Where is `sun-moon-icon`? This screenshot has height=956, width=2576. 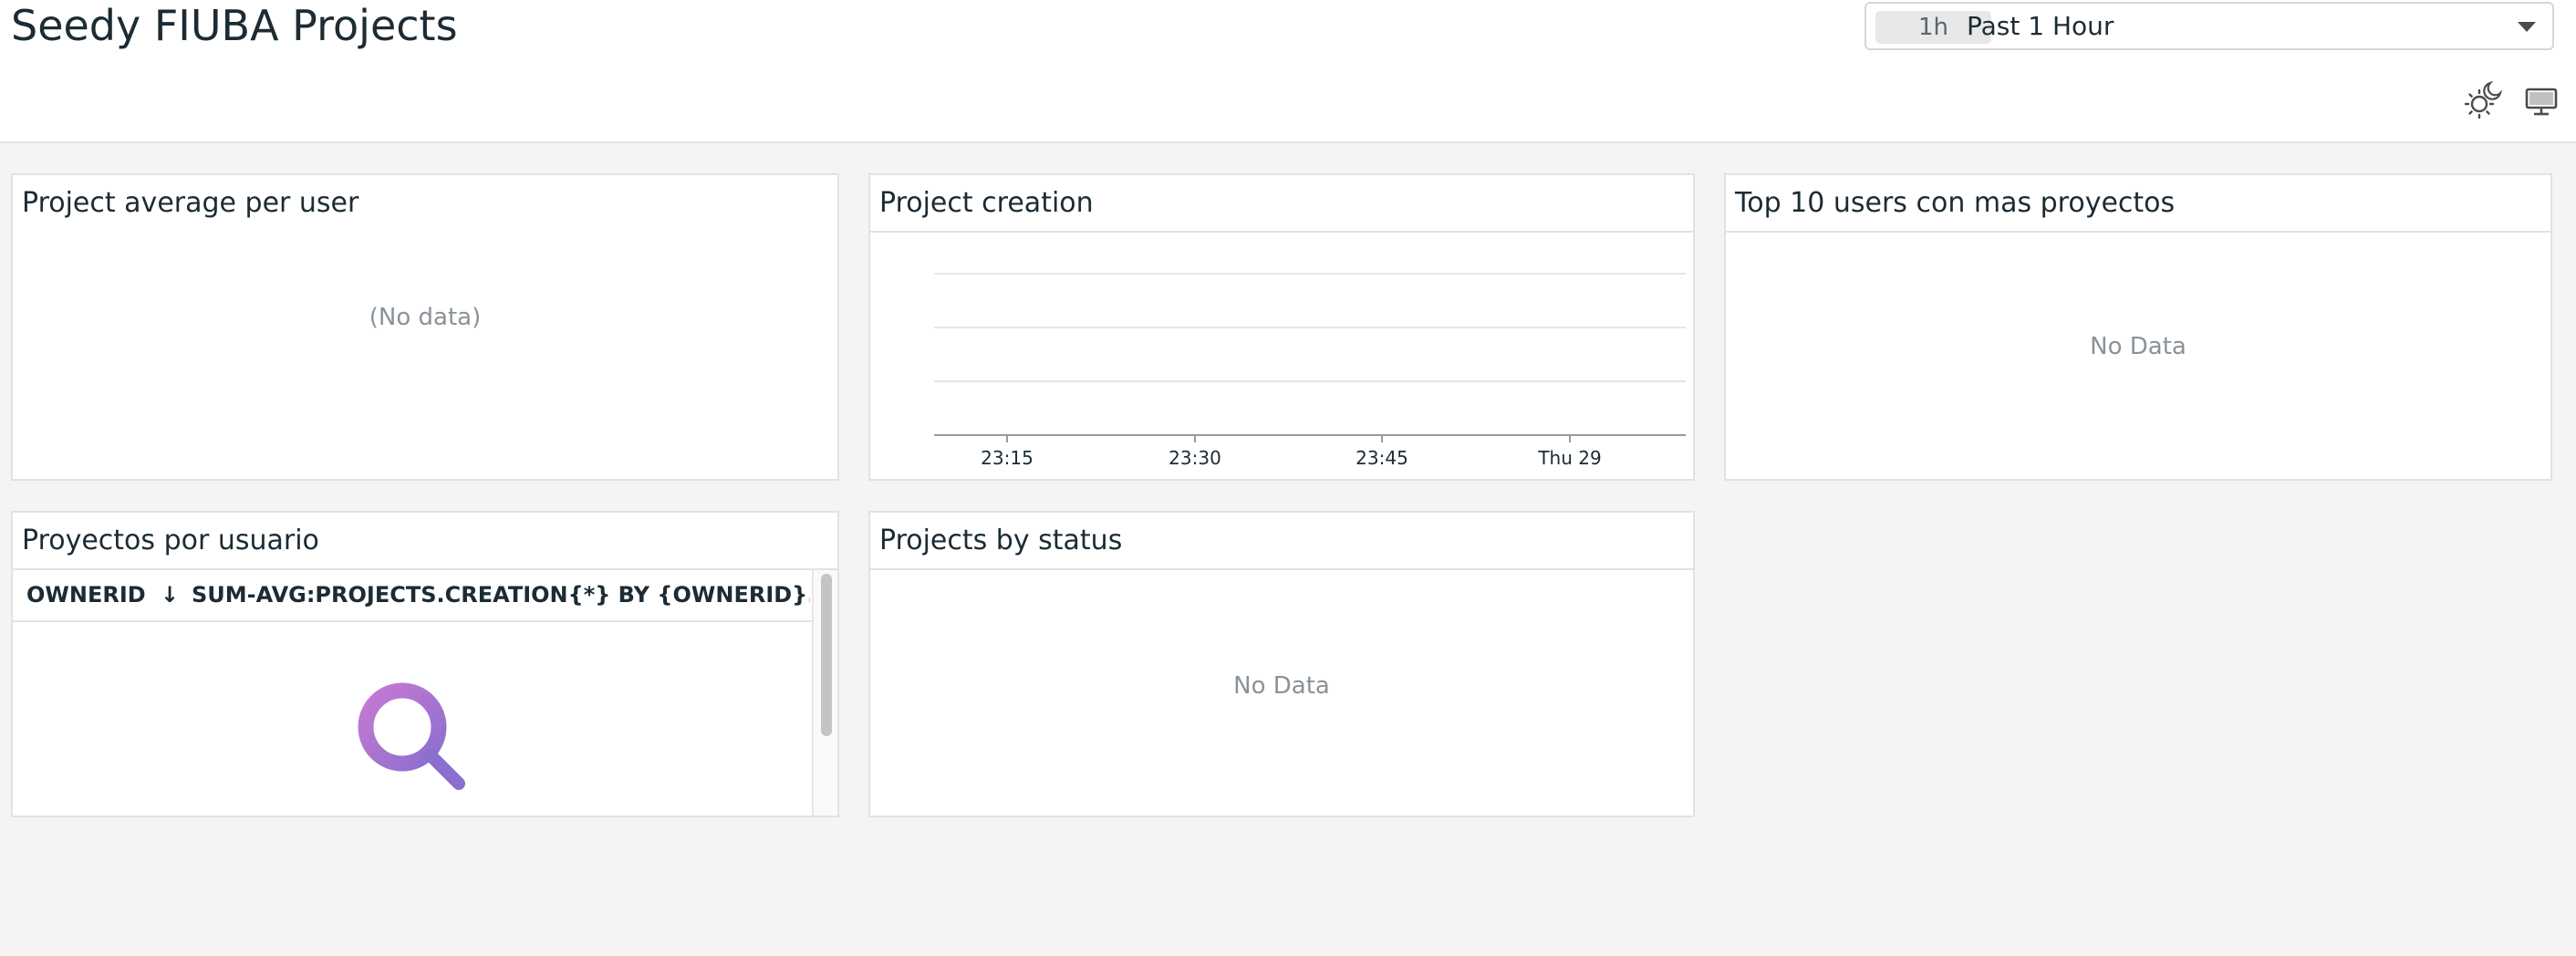 sun-moon-icon is located at coordinates (2483, 100).